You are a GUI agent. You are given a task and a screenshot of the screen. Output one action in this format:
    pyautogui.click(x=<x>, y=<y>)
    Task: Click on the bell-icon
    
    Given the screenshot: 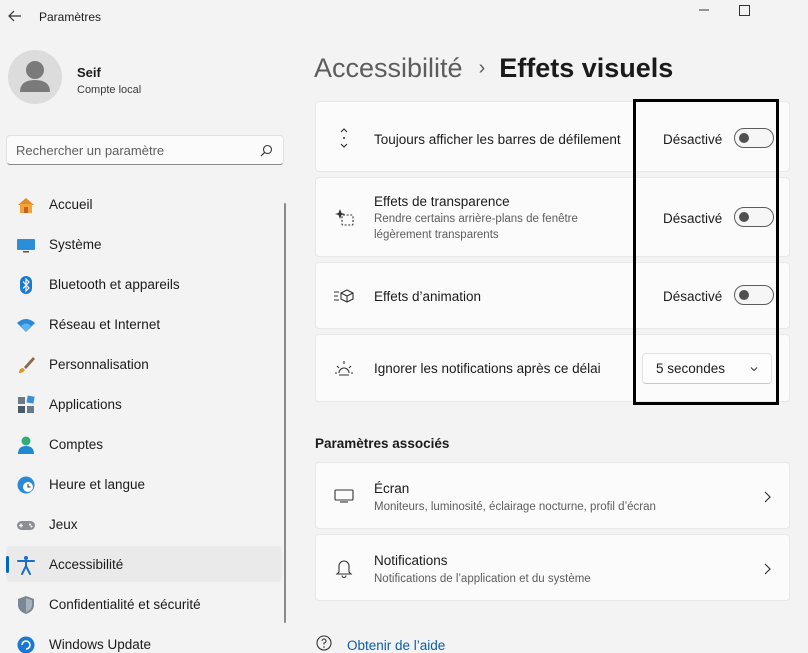 What is the action you would take?
    pyautogui.click(x=344, y=568)
    